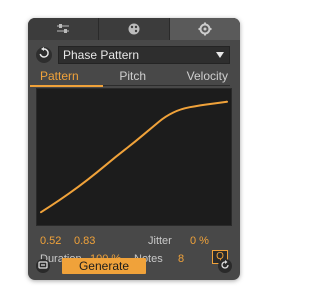 This screenshot has width=320, height=300. I want to click on link-icon, so click(43, 266).